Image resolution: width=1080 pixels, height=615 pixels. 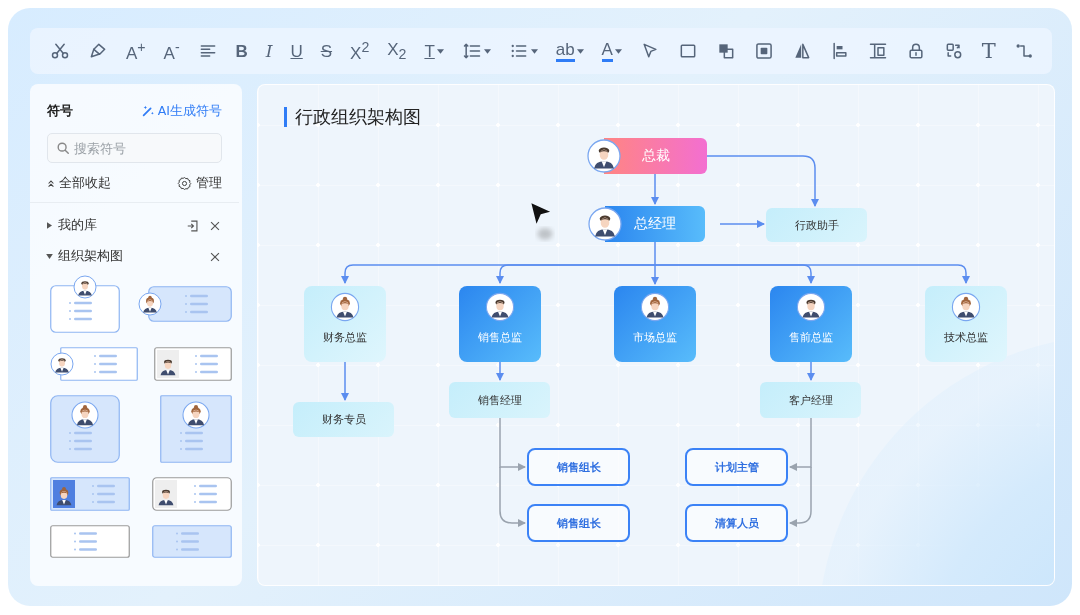 What do you see at coordinates (811, 337) in the screenshot?
I see `node-label: 售前总监` at bounding box center [811, 337].